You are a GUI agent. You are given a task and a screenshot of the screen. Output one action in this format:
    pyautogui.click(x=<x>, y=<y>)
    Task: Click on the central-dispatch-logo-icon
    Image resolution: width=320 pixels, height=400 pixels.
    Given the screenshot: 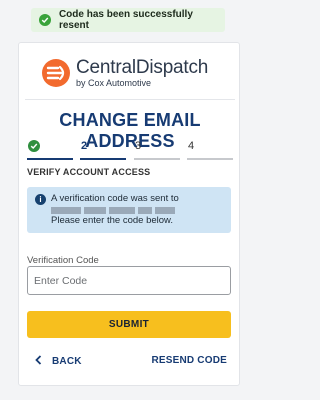 What is the action you would take?
    pyautogui.click(x=56, y=73)
    